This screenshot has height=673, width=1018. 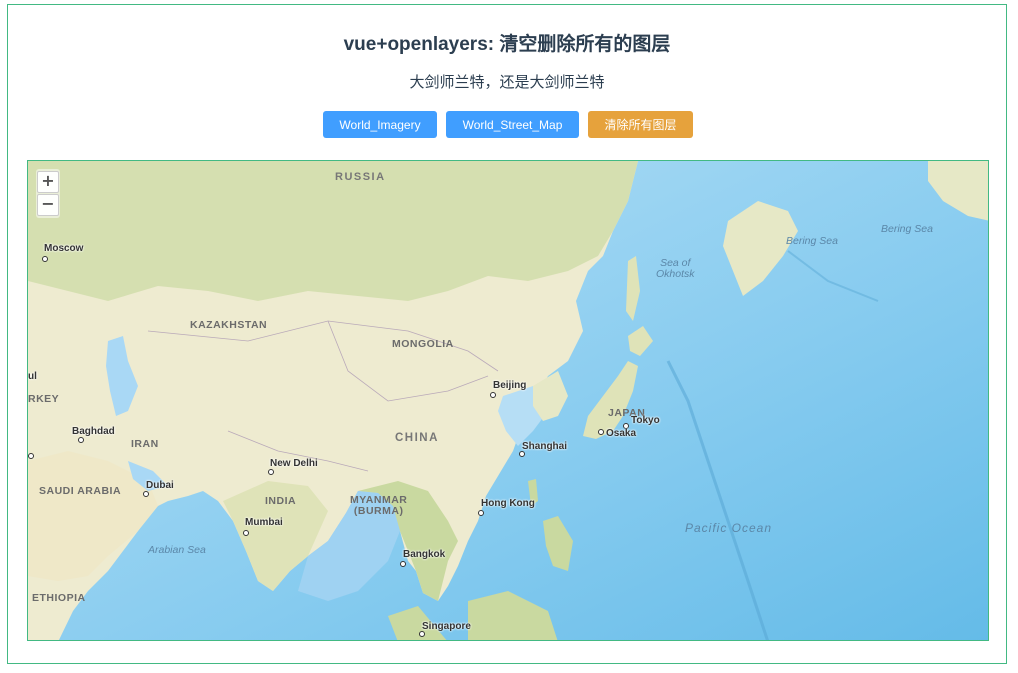 What do you see at coordinates (145, 444) in the screenshot?
I see `label-iran: IRAN` at bounding box center [145, 444].